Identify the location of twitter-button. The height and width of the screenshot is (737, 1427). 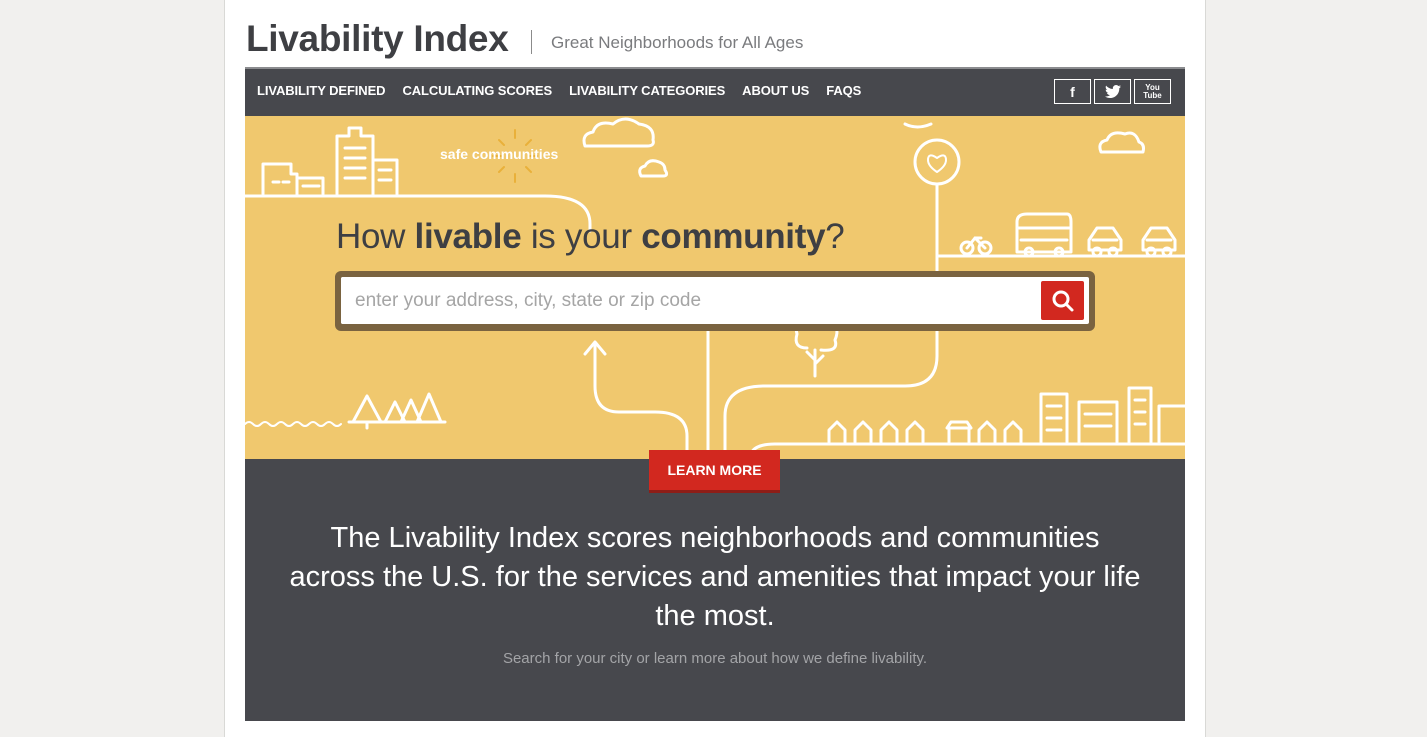
(1112, 91).